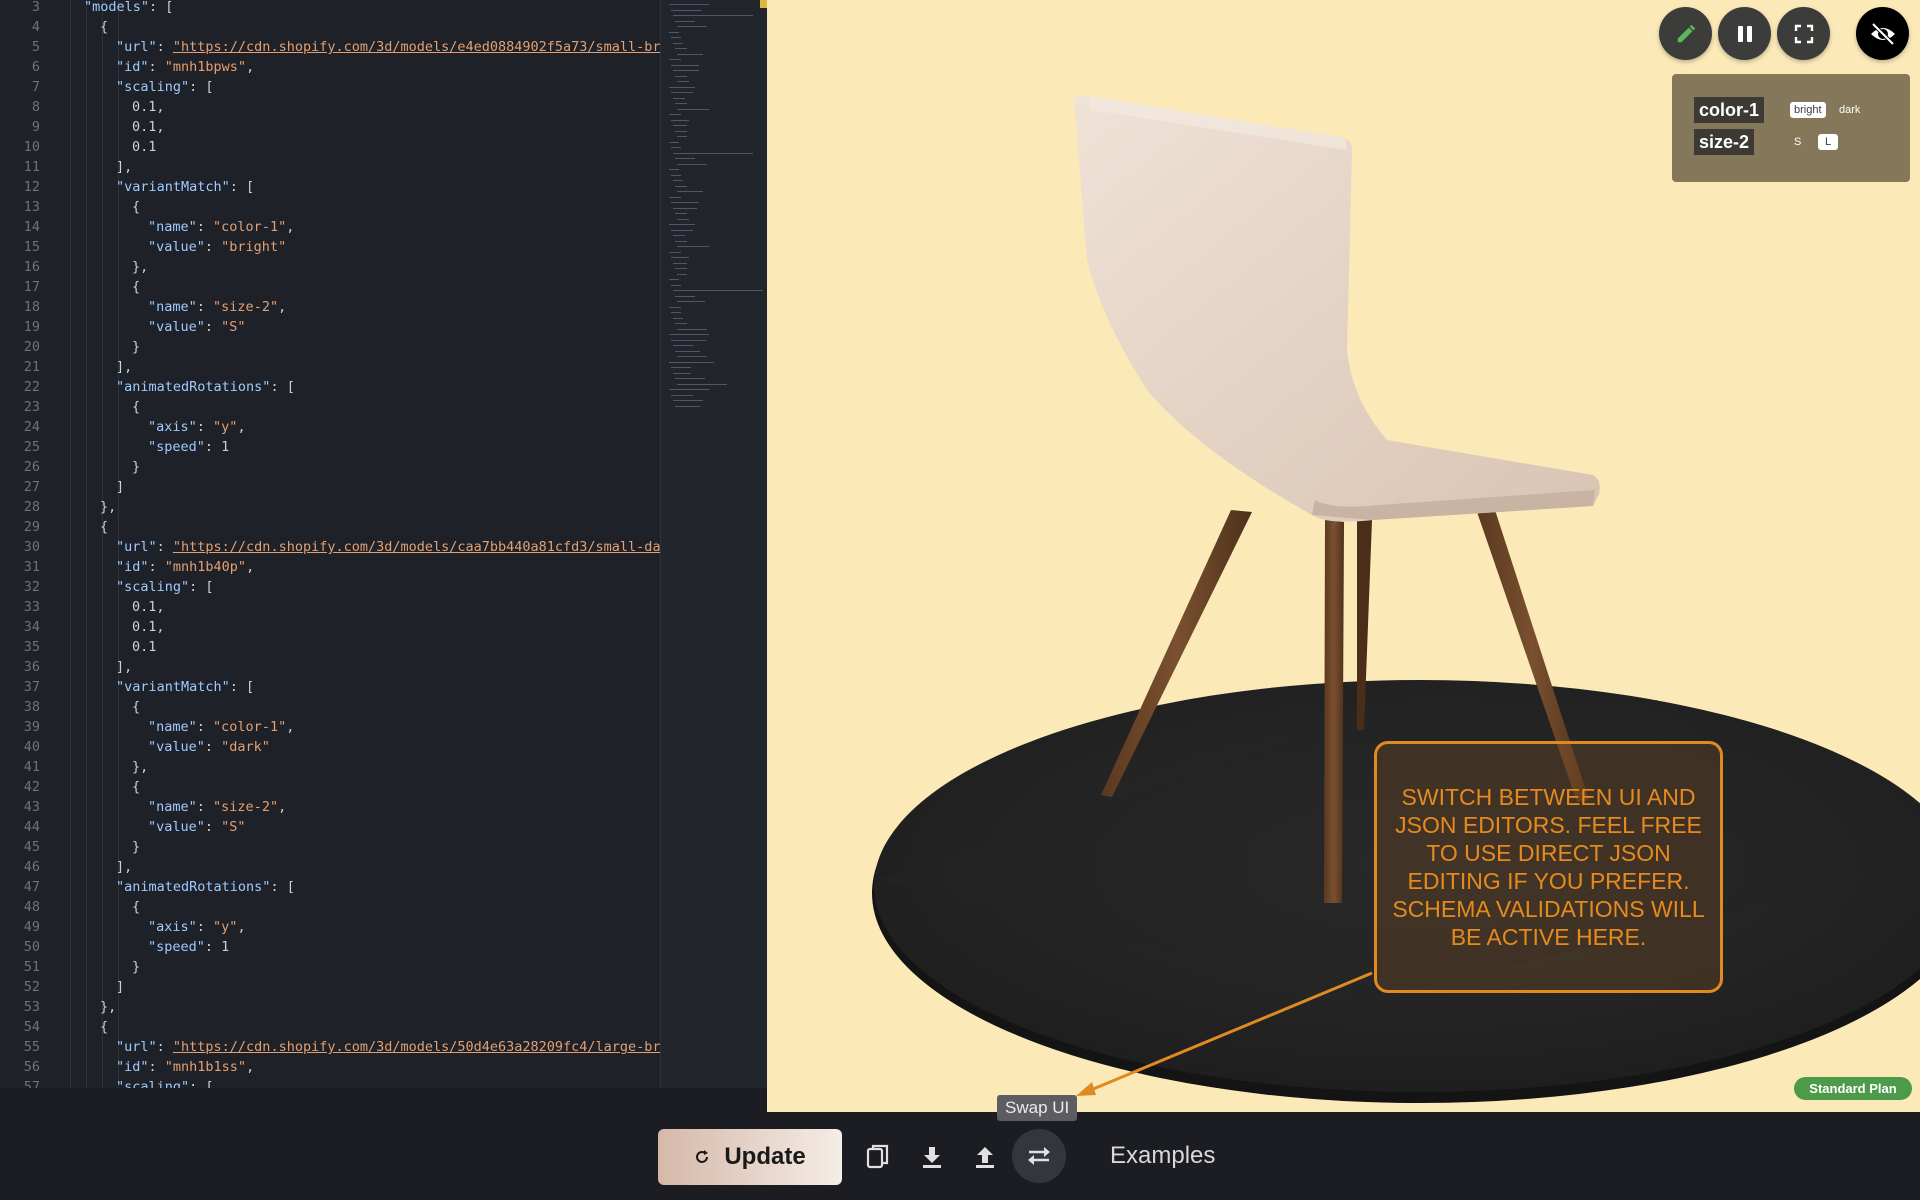  Describe the element at coordinates (132, 1067) in the screenshot. I see `code-token: "id"` at that location.